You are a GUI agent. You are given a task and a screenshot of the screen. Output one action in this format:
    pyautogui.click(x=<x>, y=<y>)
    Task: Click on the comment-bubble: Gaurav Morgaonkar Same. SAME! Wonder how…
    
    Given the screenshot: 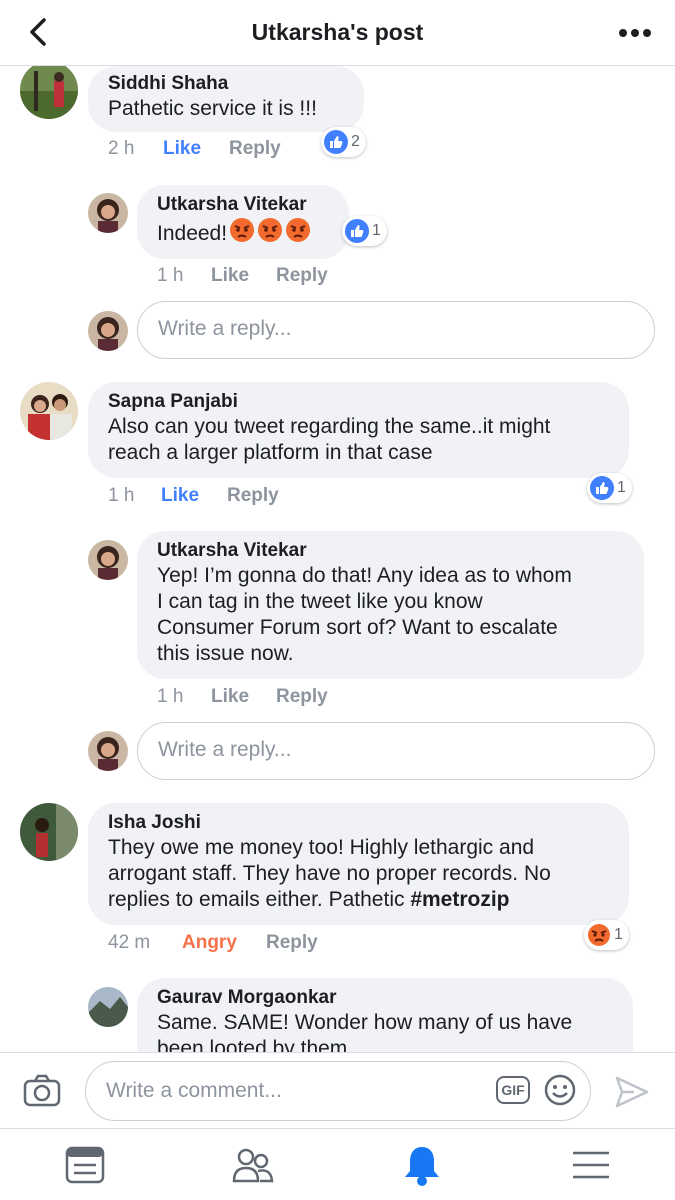 What is the action you would take?
    pyautogui.click(x=385, y=1015)
    